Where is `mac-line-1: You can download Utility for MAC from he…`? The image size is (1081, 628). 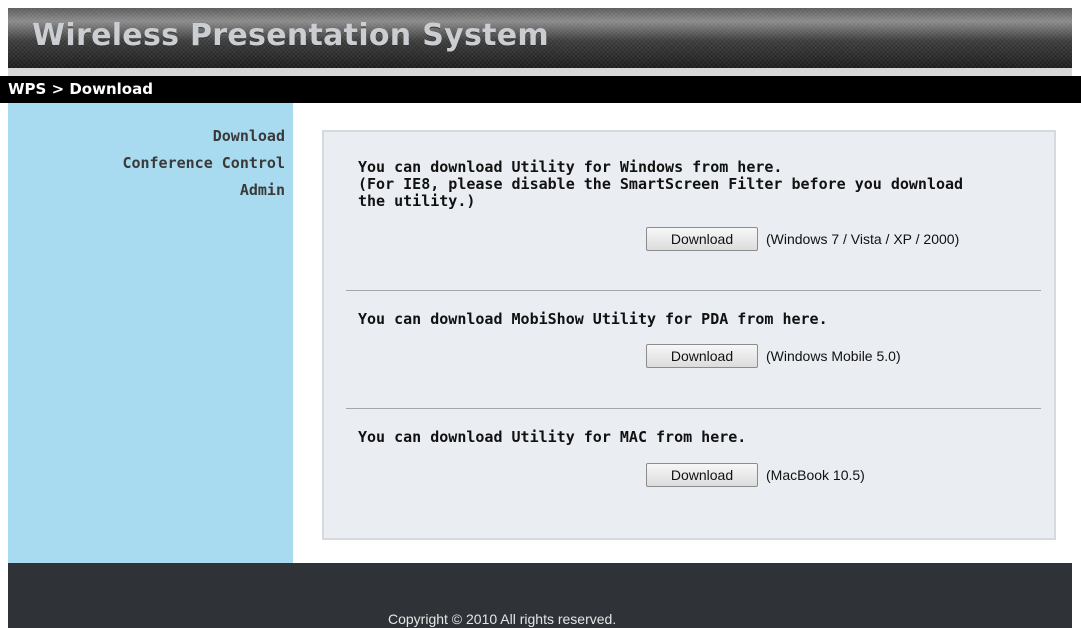
mac-line-1: You can download Utility for MAC from he… is located at coordinates (552, 437).